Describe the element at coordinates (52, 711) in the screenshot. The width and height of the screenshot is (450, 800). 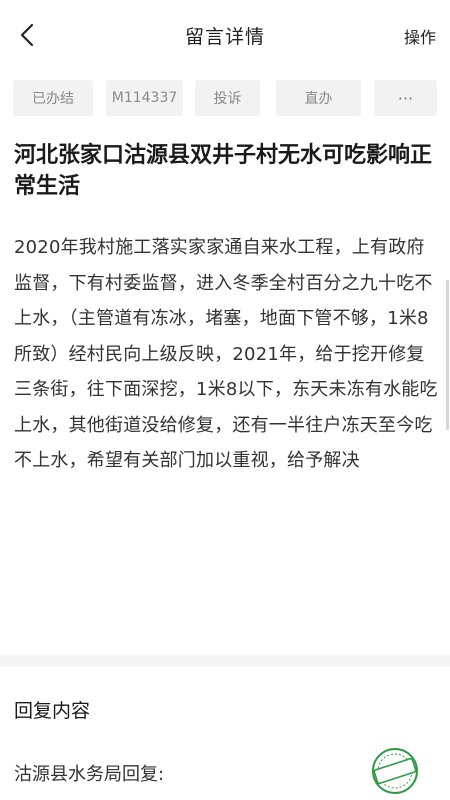
I see `reply-section-heading: 回复内容` at that location.